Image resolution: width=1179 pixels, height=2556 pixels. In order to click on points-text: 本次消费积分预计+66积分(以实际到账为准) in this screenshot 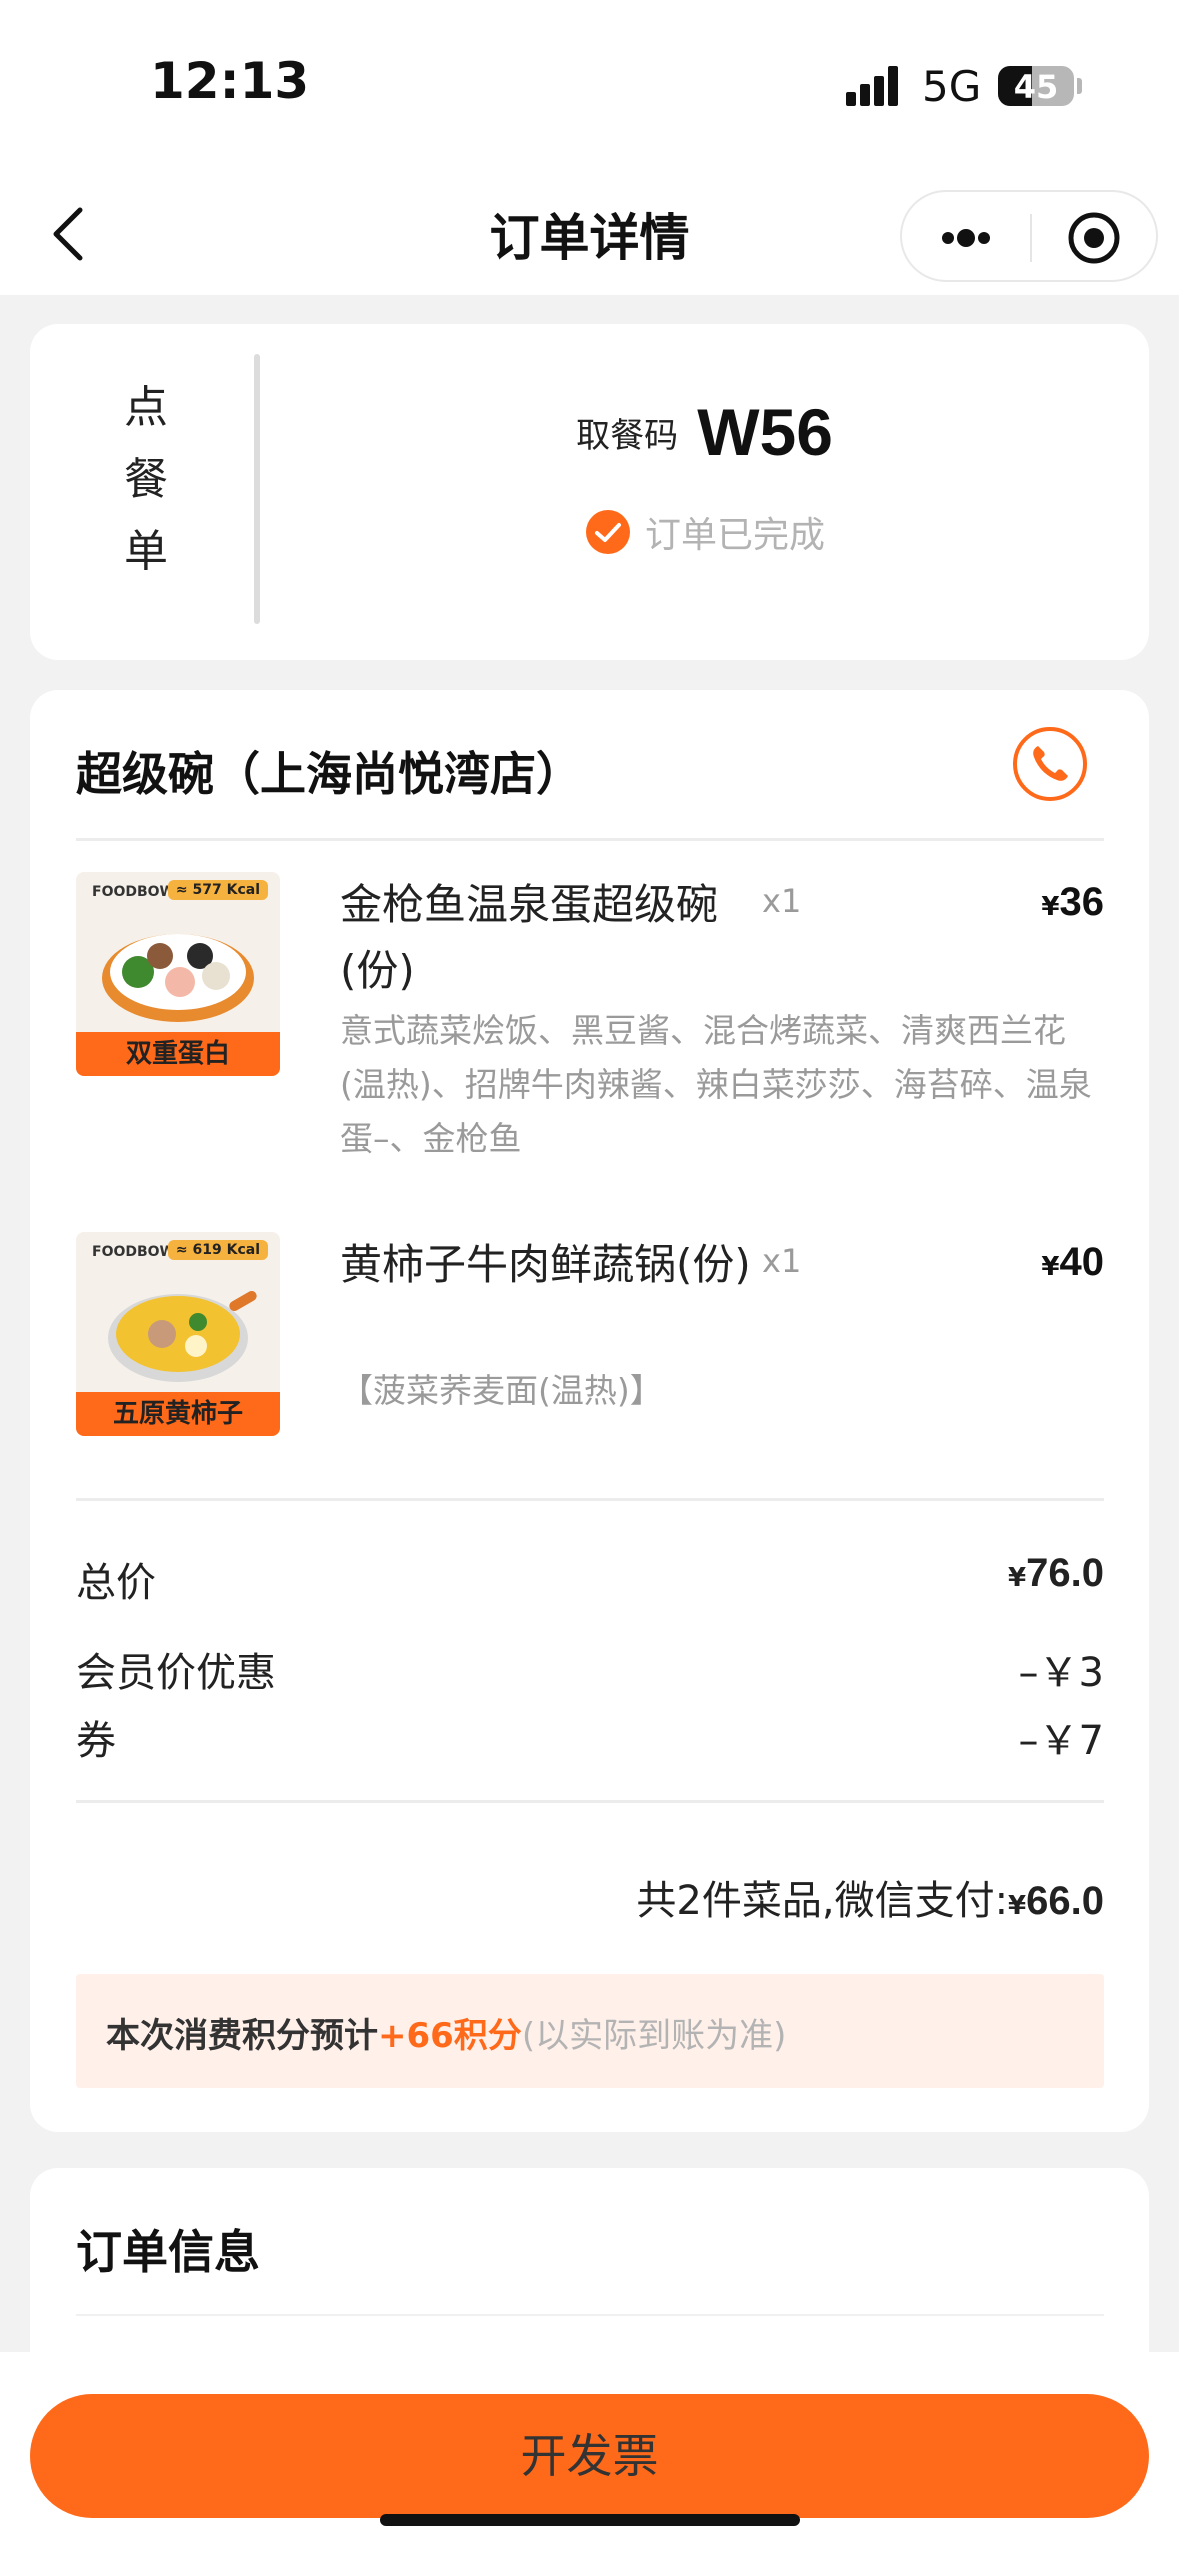, I will do `click(446, 2036)`.